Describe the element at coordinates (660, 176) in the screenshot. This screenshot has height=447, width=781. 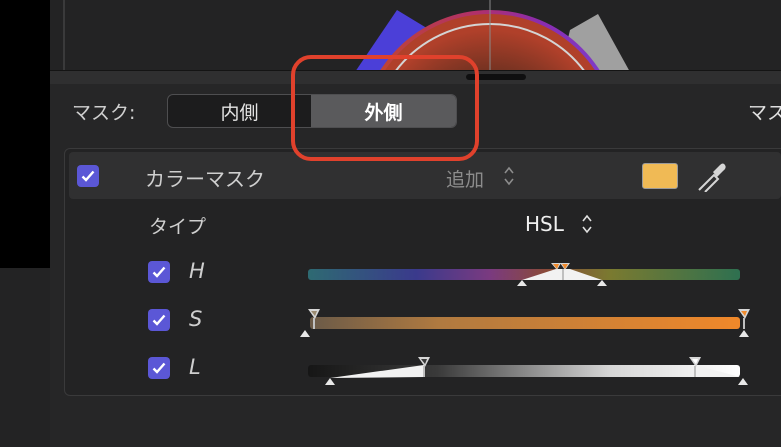
I see `mask-color-swatch` at that location.